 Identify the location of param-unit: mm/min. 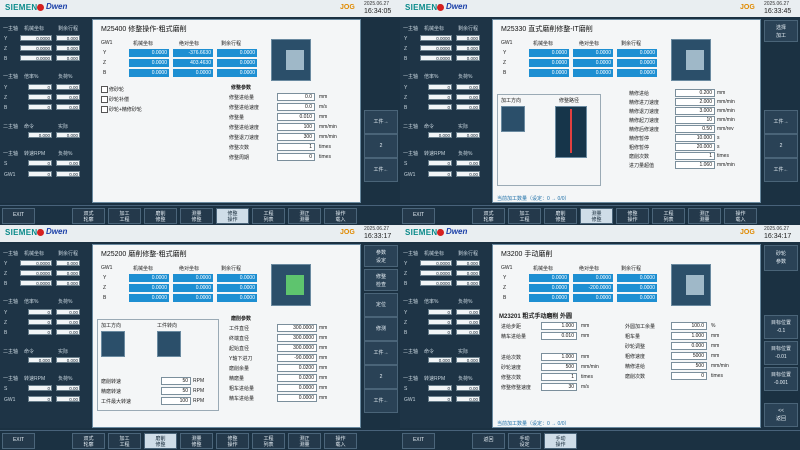
(590, 367).